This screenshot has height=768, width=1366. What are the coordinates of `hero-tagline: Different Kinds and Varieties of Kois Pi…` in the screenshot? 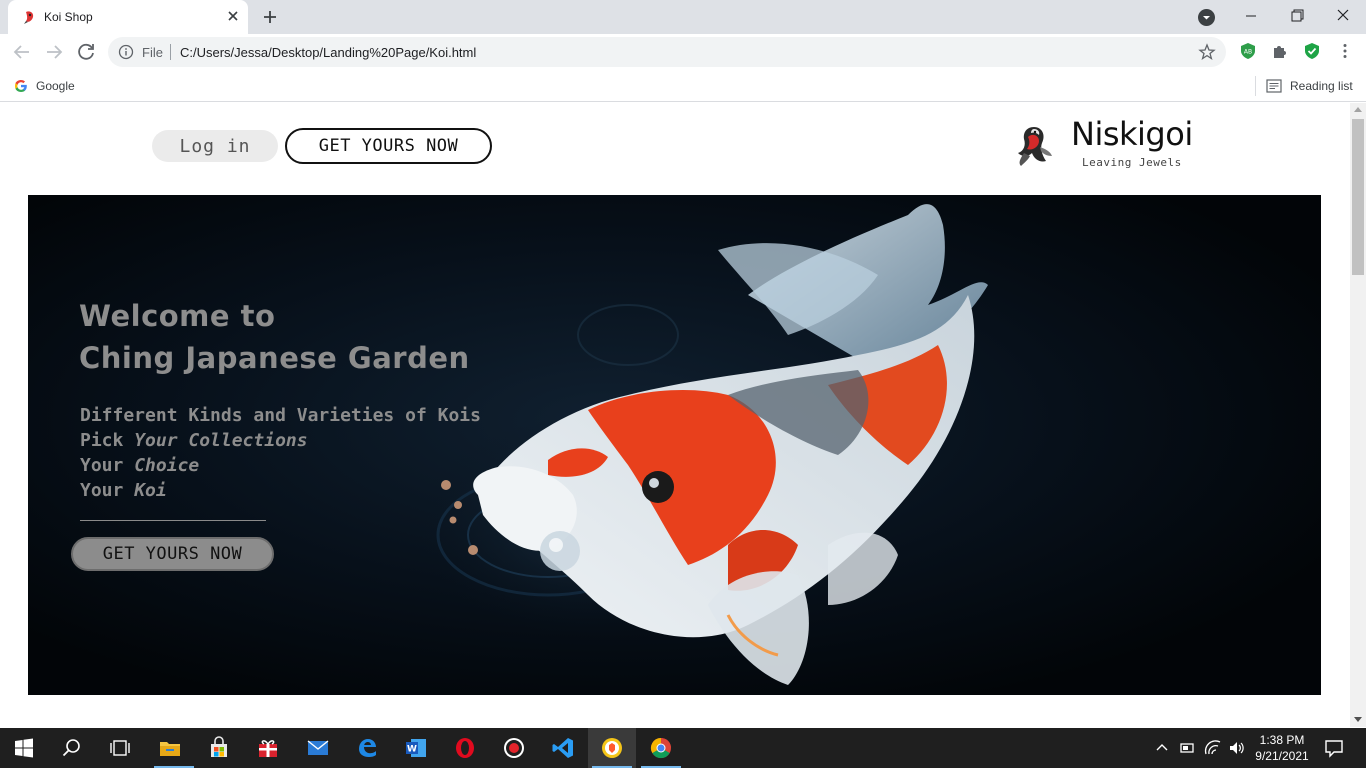 It's located at (280, 453).